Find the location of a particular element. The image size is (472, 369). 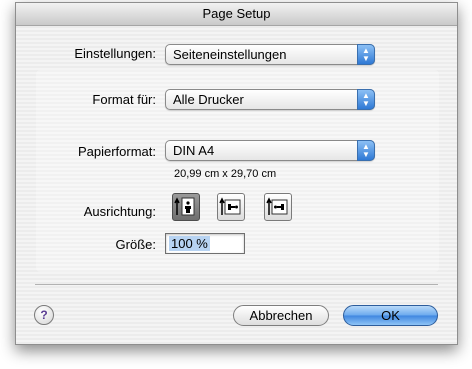

divider is located at coordinates (236, 284).